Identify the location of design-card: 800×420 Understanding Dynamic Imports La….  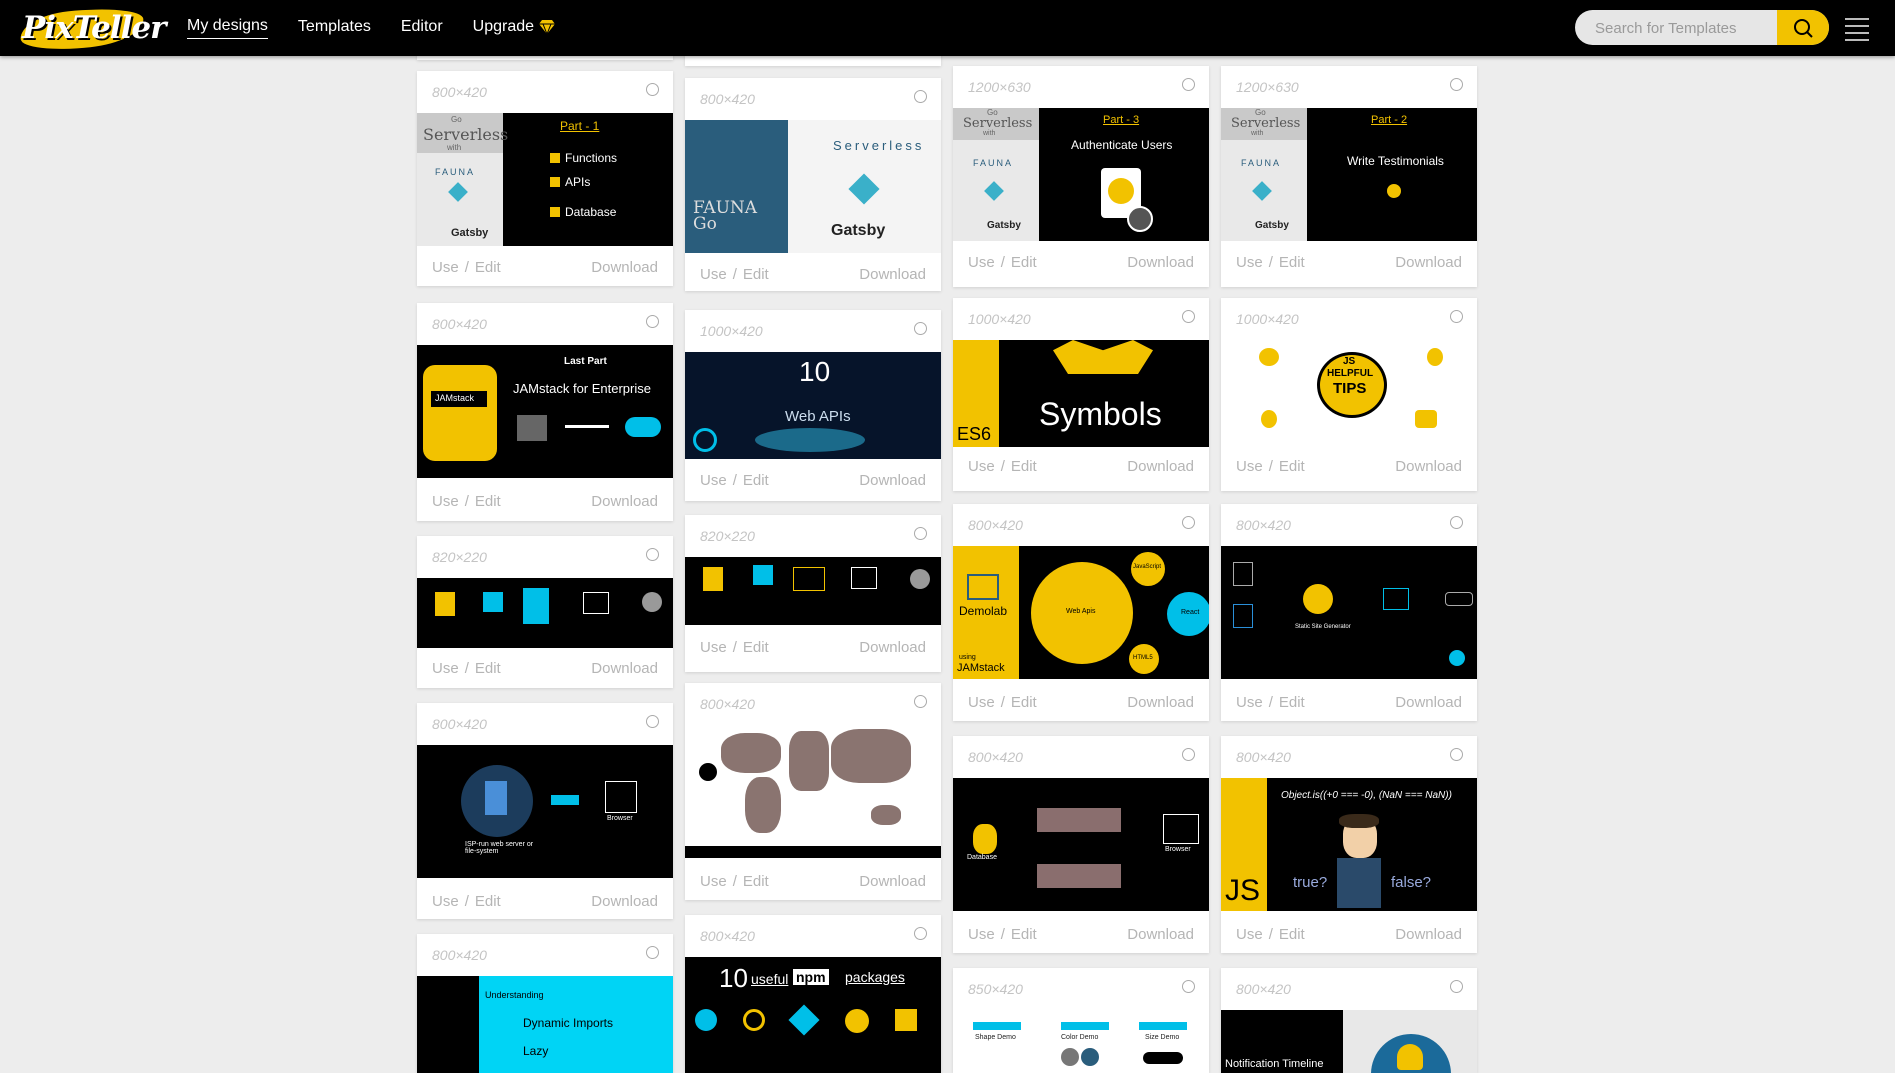
(545, 1003).